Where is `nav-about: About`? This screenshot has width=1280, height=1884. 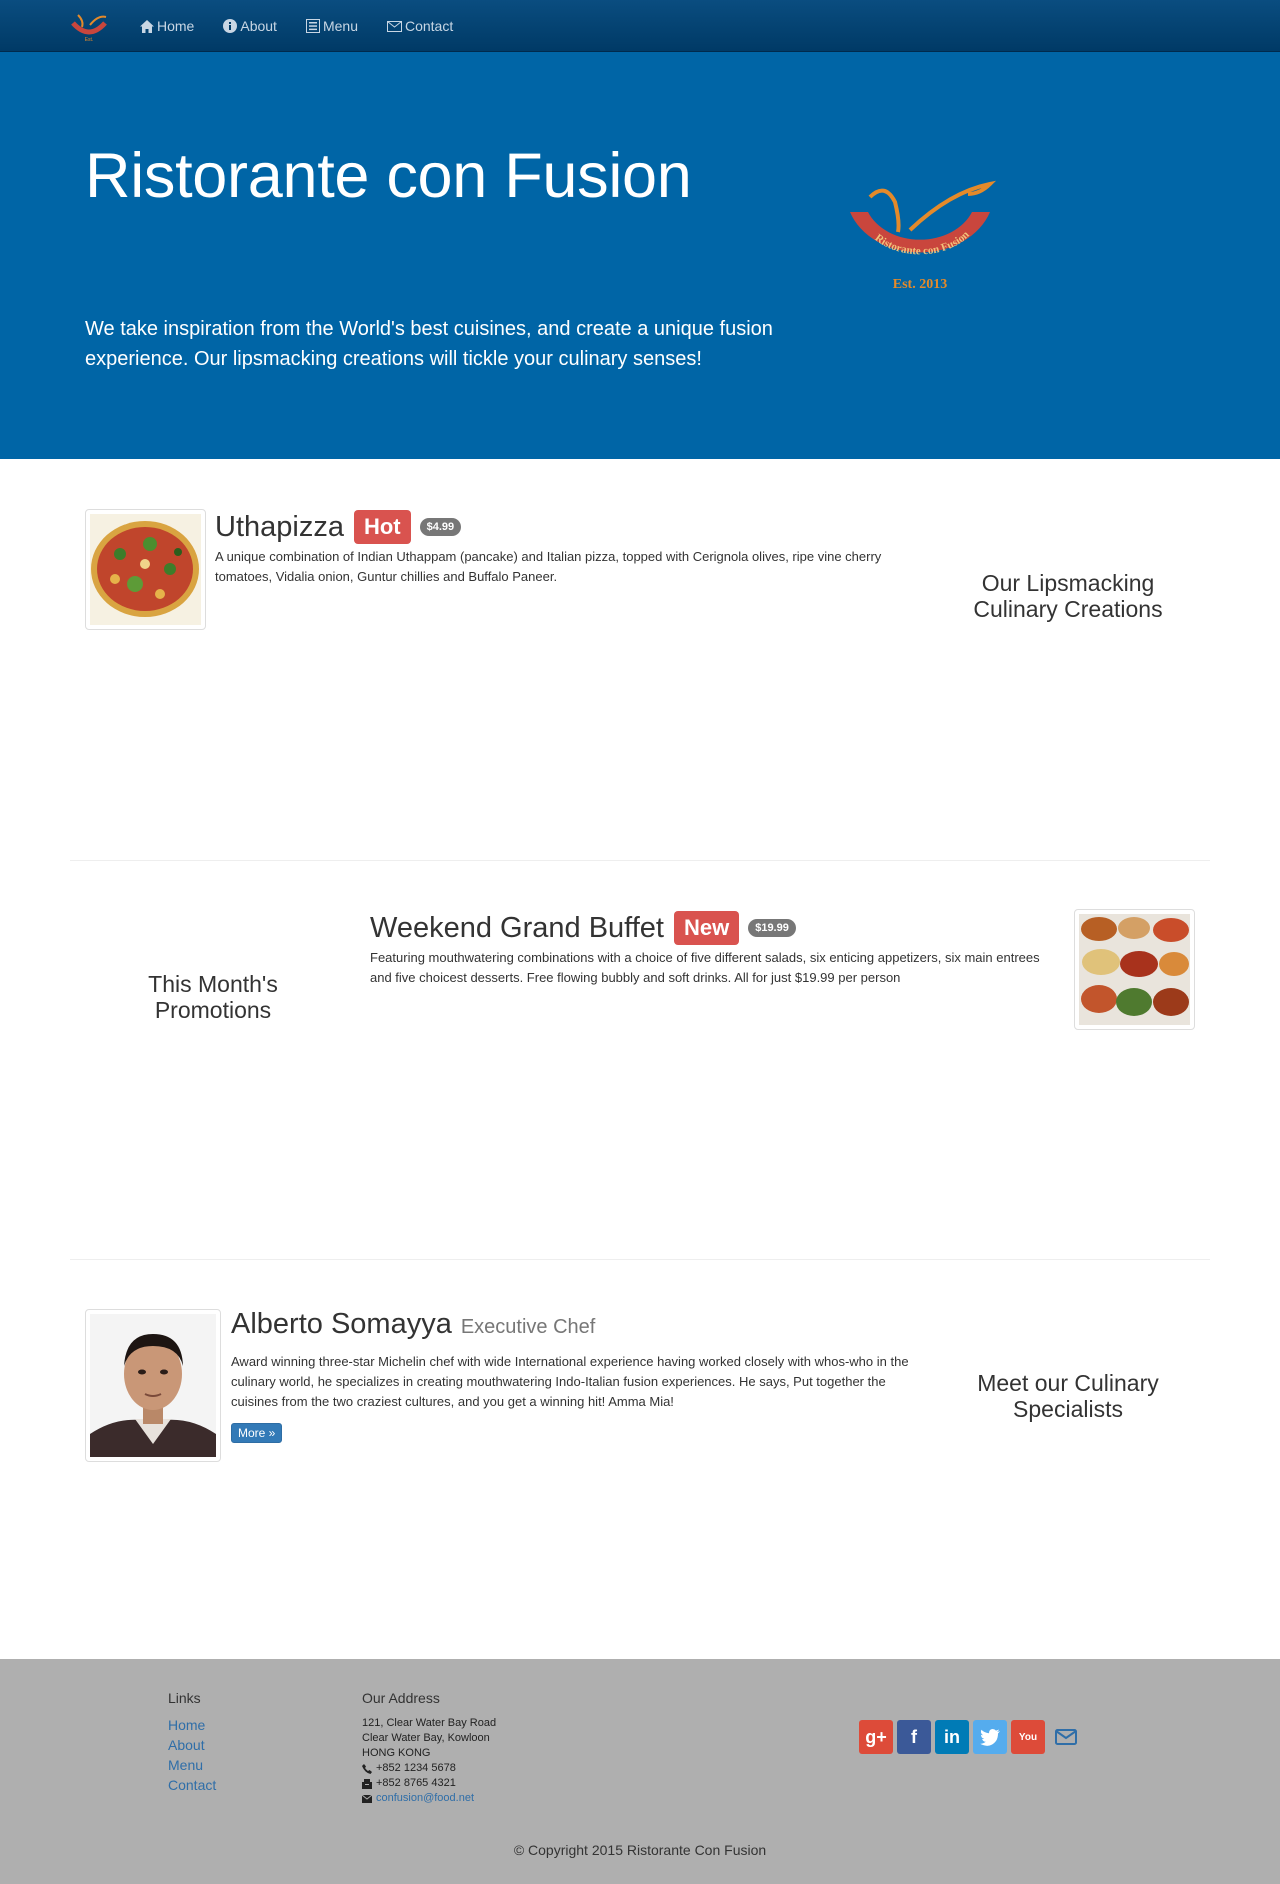
nav-about: About is located at coordinates (250, 26).